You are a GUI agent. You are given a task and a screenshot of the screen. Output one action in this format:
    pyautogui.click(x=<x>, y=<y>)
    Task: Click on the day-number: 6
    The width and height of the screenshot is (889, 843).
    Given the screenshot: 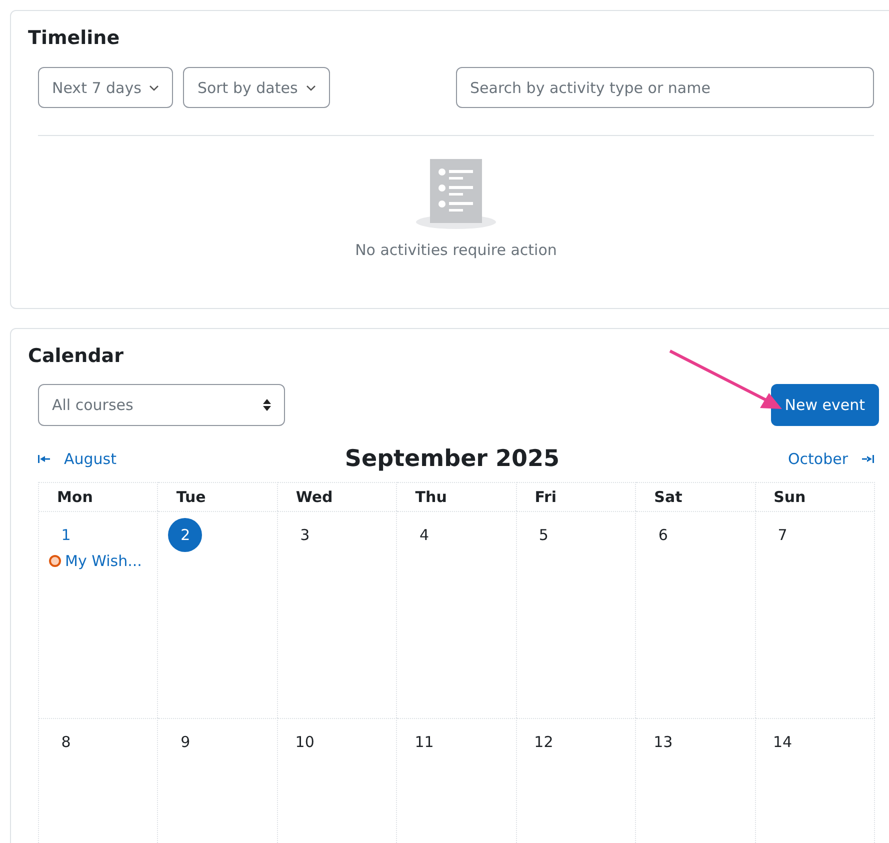 What is the action you would take?
    pyautogui.click(x=663, y=535)
    